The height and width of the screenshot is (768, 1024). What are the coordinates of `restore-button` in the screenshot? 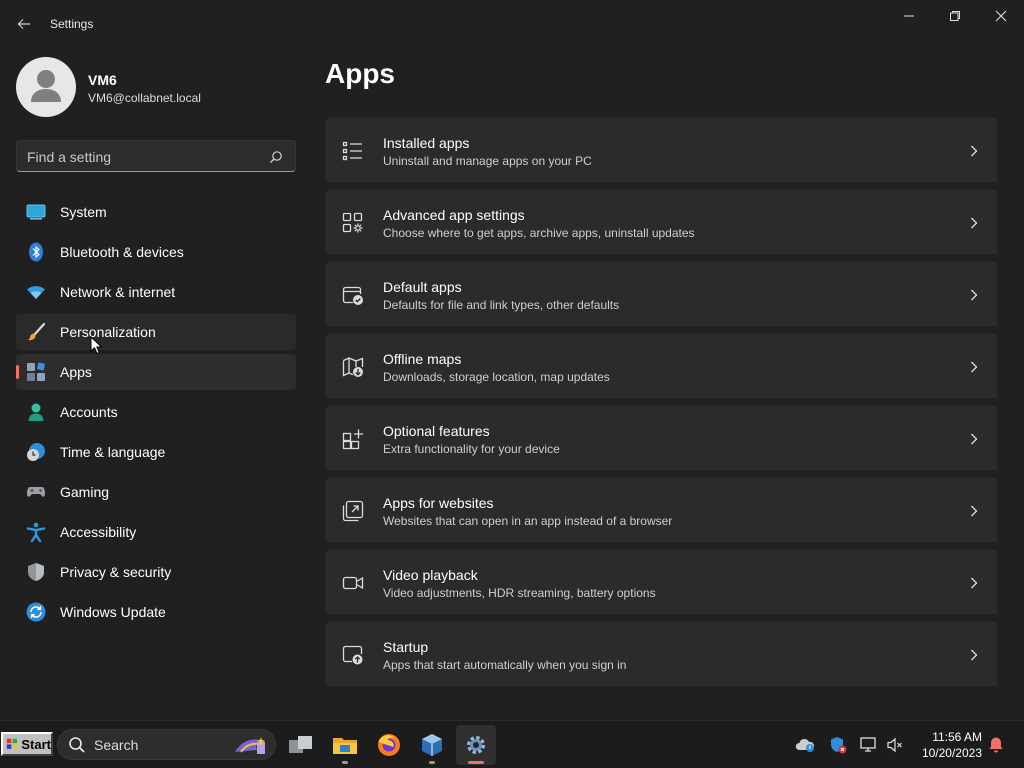 It's located at (955, 16).